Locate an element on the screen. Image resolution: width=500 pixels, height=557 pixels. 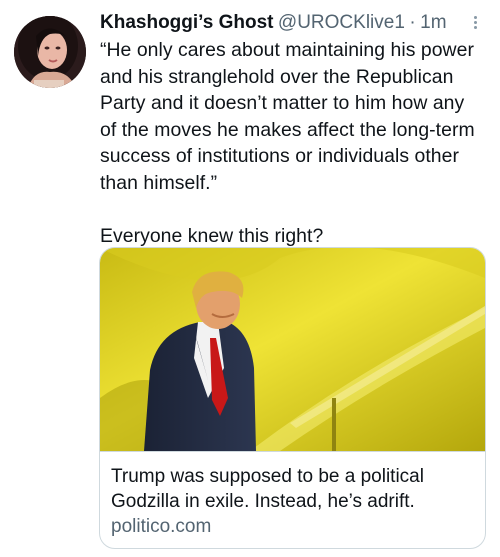
avatar is located at coordinates (50, 52).